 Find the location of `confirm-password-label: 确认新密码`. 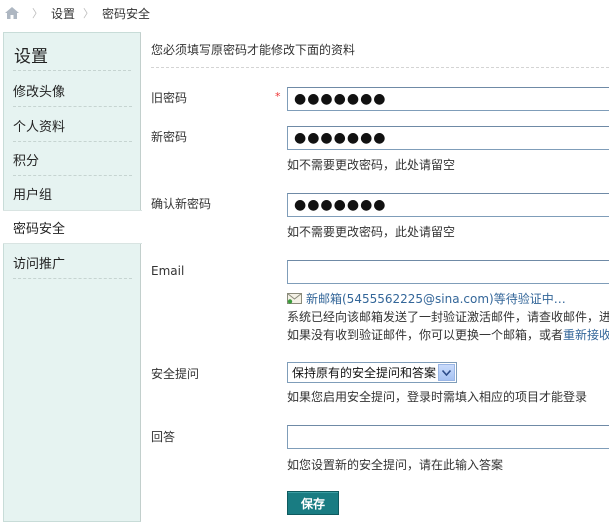

confirm-password-label: 确认新密码 is located at coordinates (181, 204).